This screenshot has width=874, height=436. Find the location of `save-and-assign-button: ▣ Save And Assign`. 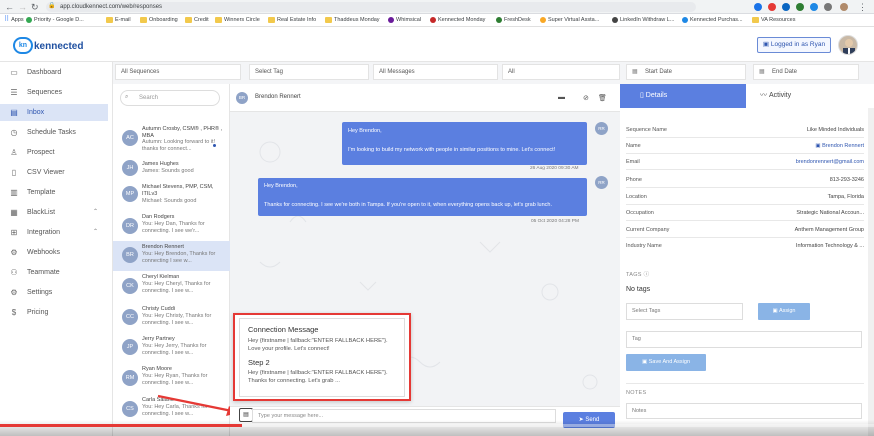

save-and-assign-button: ▣ Save And Assign is located at coordinates (666, 362).